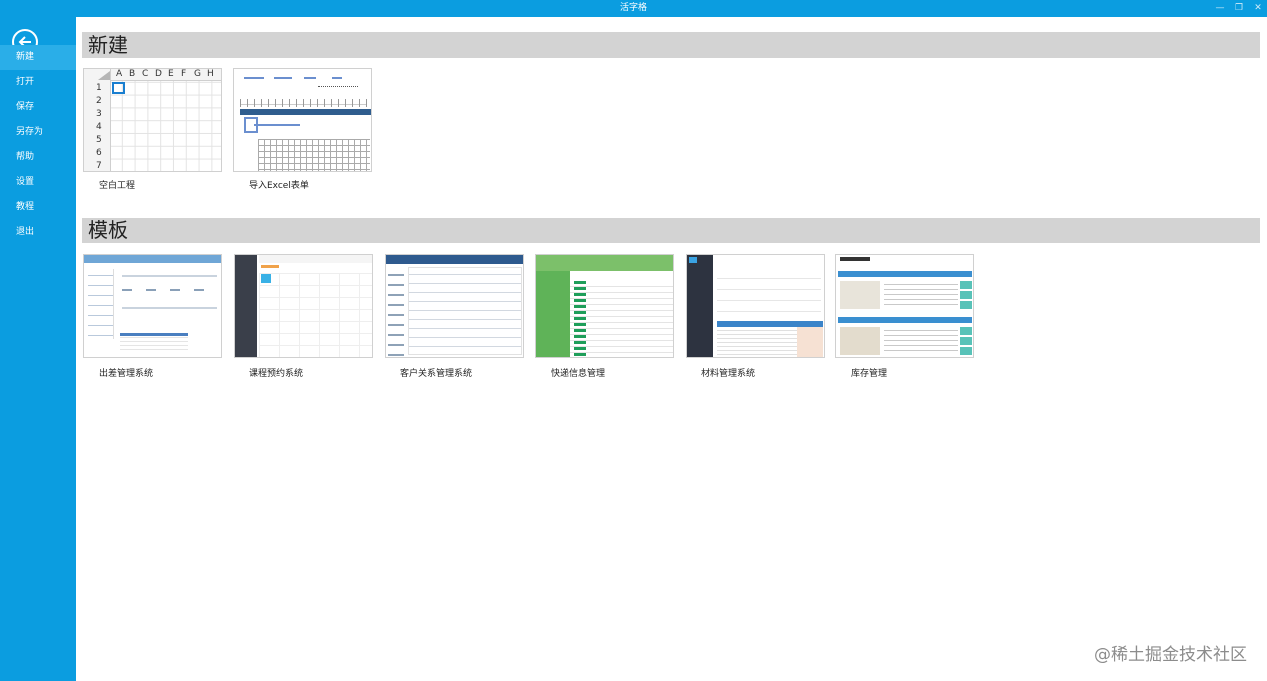  What do you see at coordinates (38, 82) in the screenshot?
I see `sidebar-item-open: 打开` at bounding box center [38, 82].